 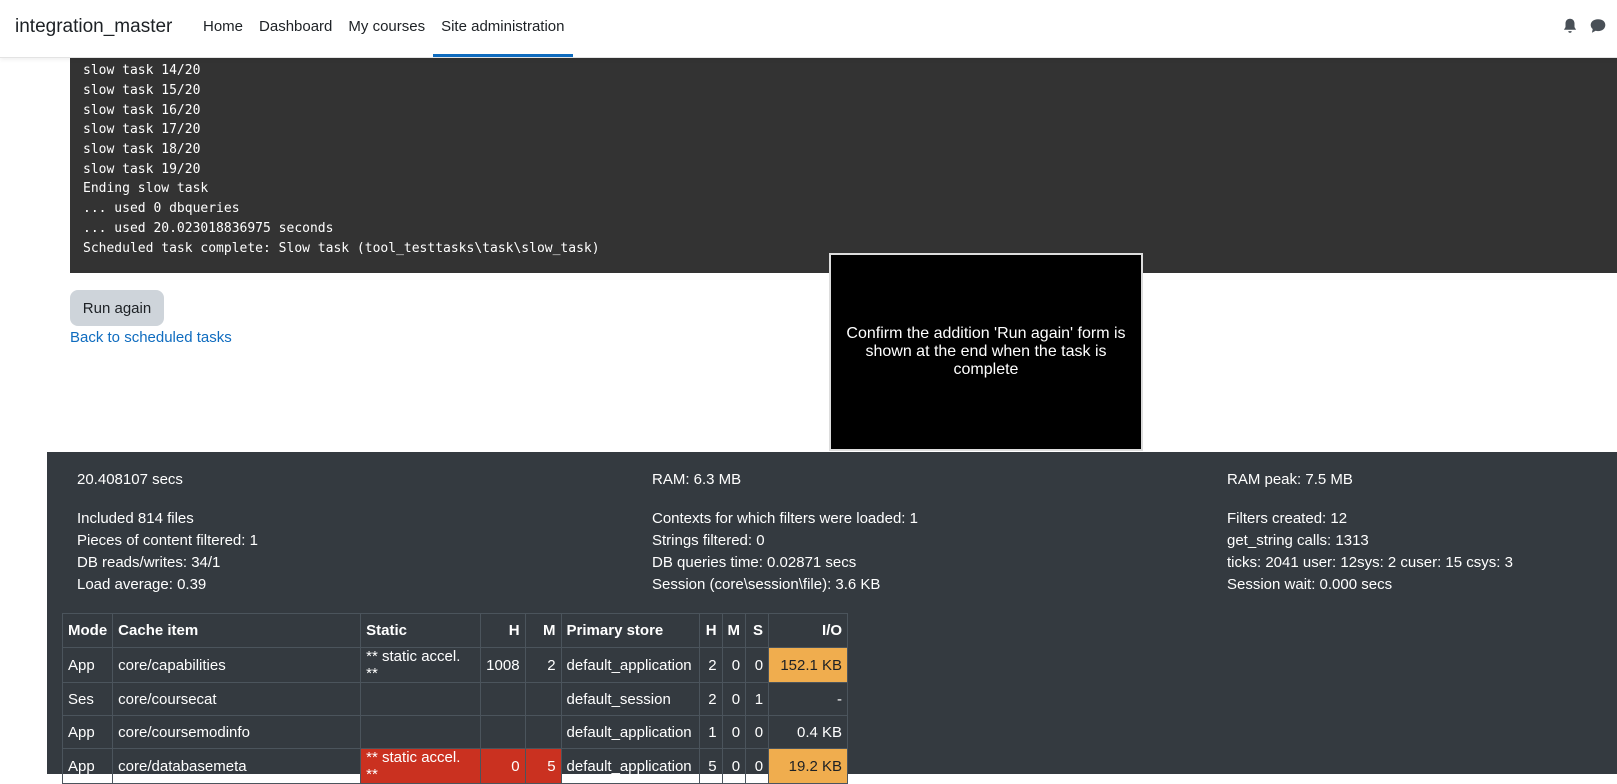 I want to click on perf-time: 20.408107 secs, so click(x=130, y=479).